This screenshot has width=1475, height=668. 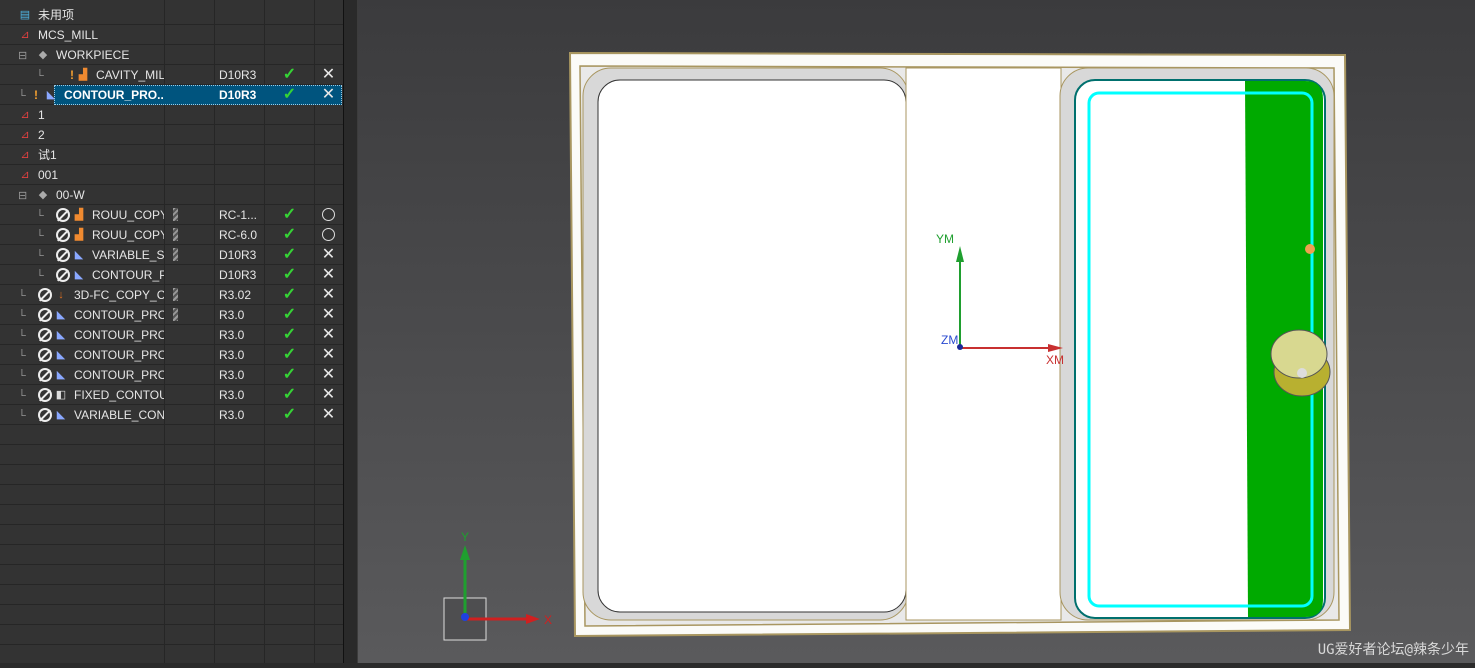 I want to click on operation-name-cell: ⊿ 001, so click(x=82, y=175).